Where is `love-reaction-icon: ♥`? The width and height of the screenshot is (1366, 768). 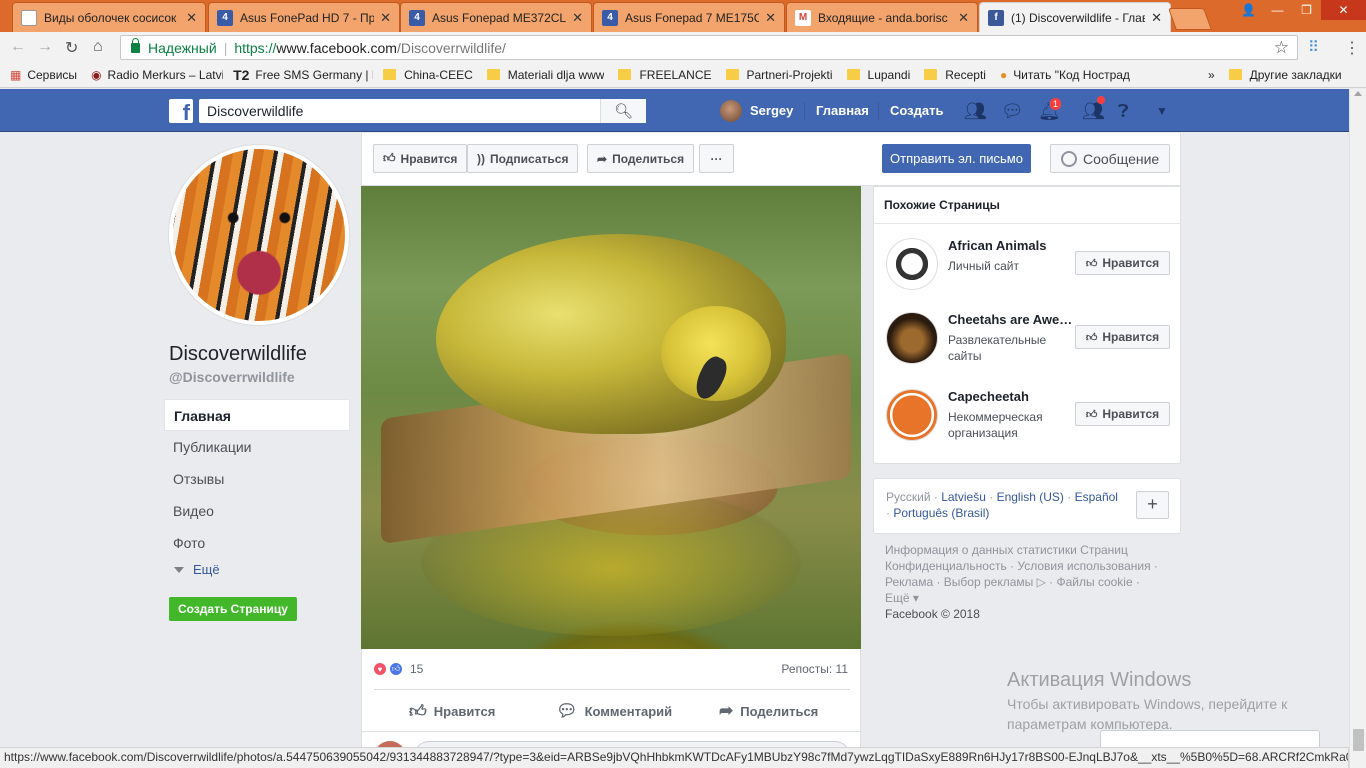 love-reaction-icon: ♥ is located at coordinates (380, 669).